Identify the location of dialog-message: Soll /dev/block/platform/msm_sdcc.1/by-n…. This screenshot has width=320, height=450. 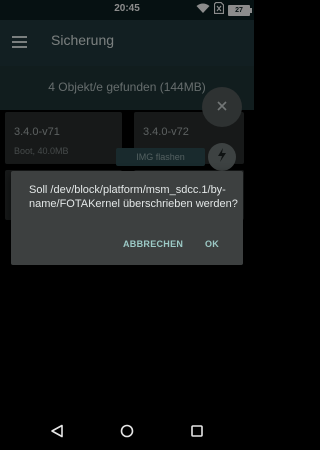
(133, 197).